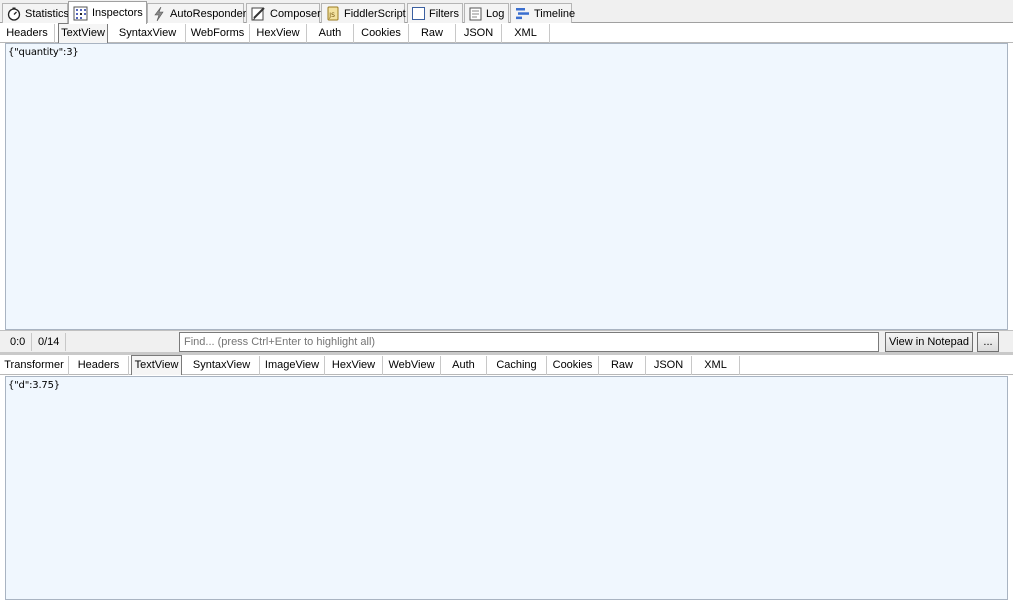 This screenshot has width=1013, height=603. What do you see at coordinates (432, 33) in the screenshot?
I see `request-tab-raw: Raw` at bounding box center [432, 33].